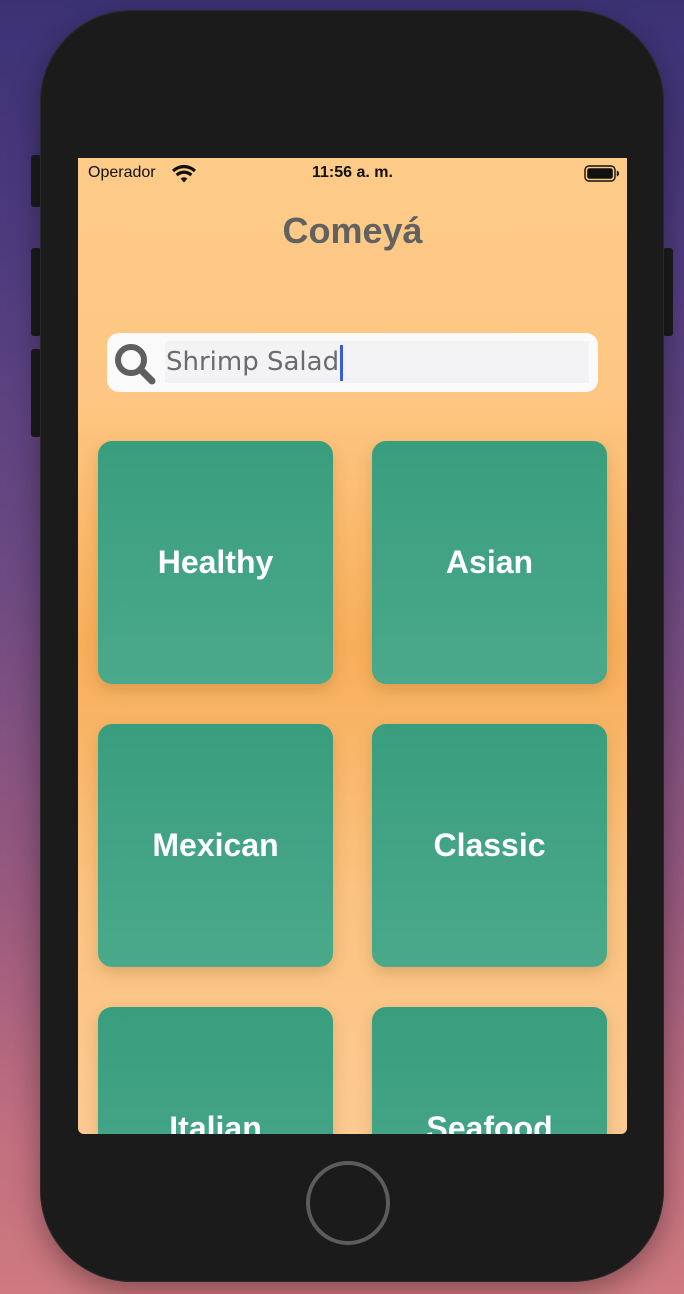 This screenshot has width=684, height=1294. Describe the element at coordinates (668, 292) in the screenshot. I see `power-button` at that location.